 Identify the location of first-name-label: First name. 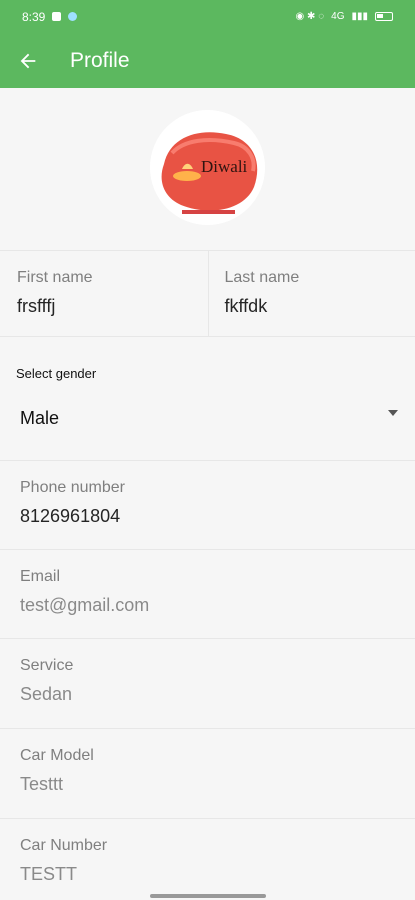
(55, 277).